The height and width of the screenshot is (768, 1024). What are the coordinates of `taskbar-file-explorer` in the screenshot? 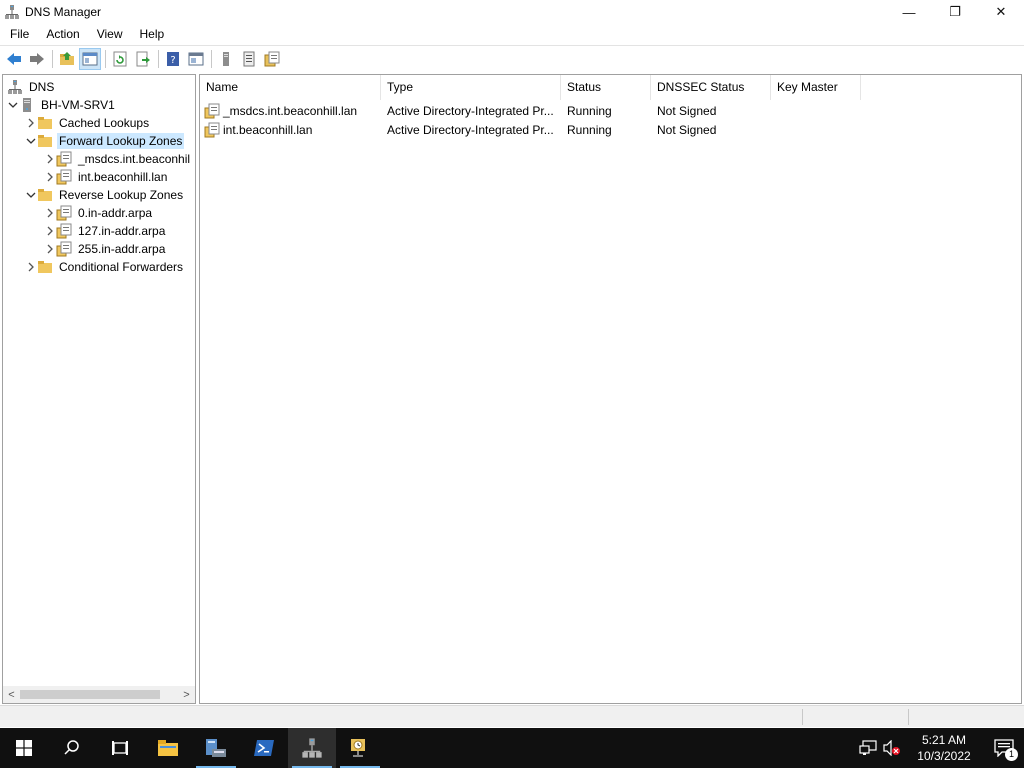 It's located at (168, 748).